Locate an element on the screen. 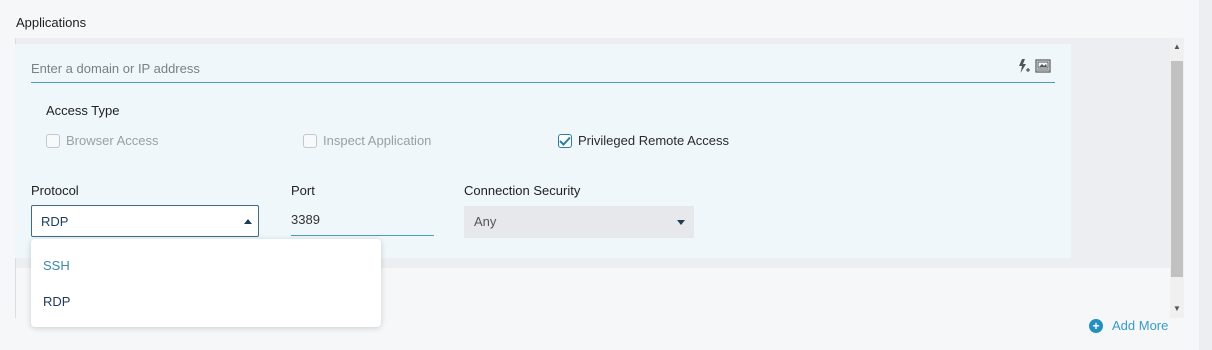 The image size is (1212, 350). inspect-application-option: Inspect Application is located at coordinates (367, 140).